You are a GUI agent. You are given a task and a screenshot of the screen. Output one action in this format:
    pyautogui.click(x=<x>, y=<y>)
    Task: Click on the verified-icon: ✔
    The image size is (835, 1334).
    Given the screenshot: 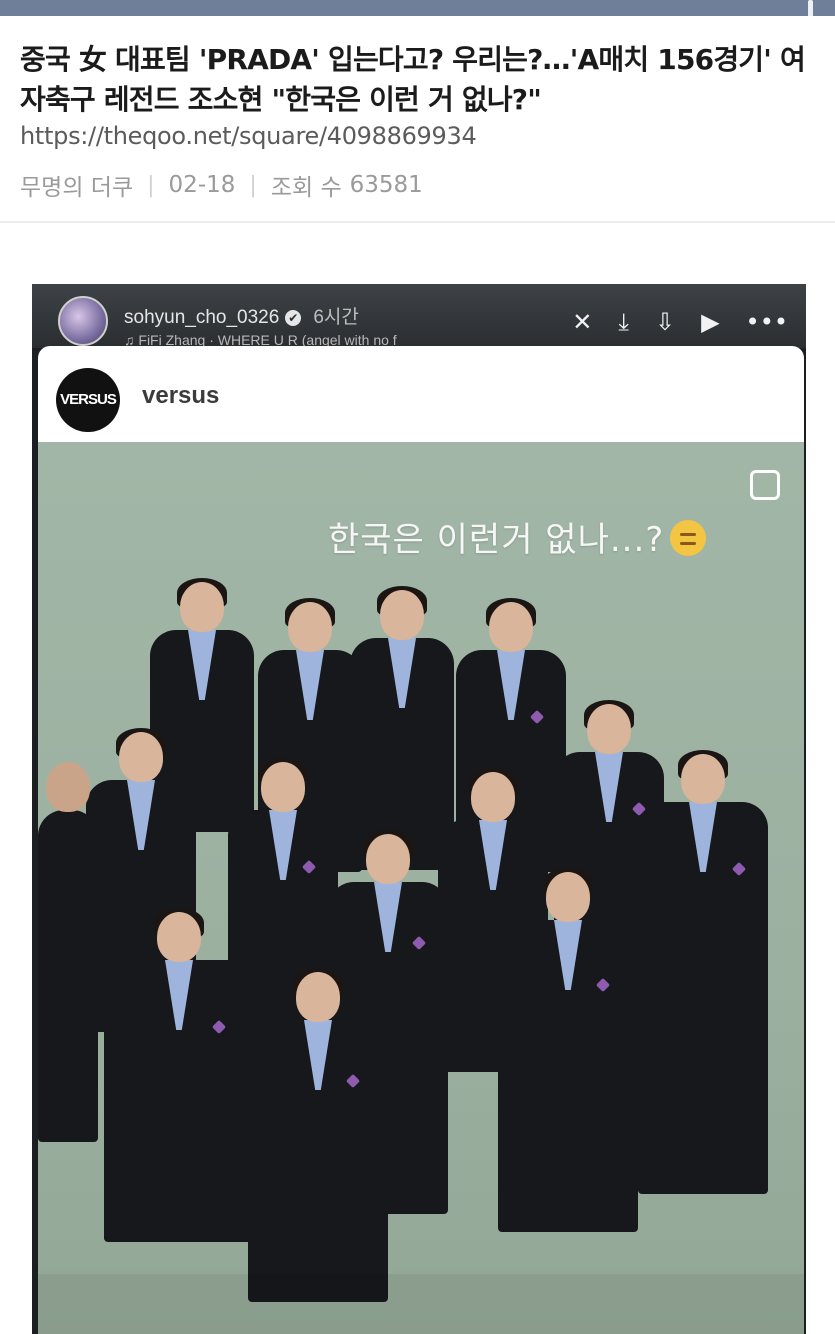 What is the action you would take?
    pyautogui.click(x=293, y=317)
    